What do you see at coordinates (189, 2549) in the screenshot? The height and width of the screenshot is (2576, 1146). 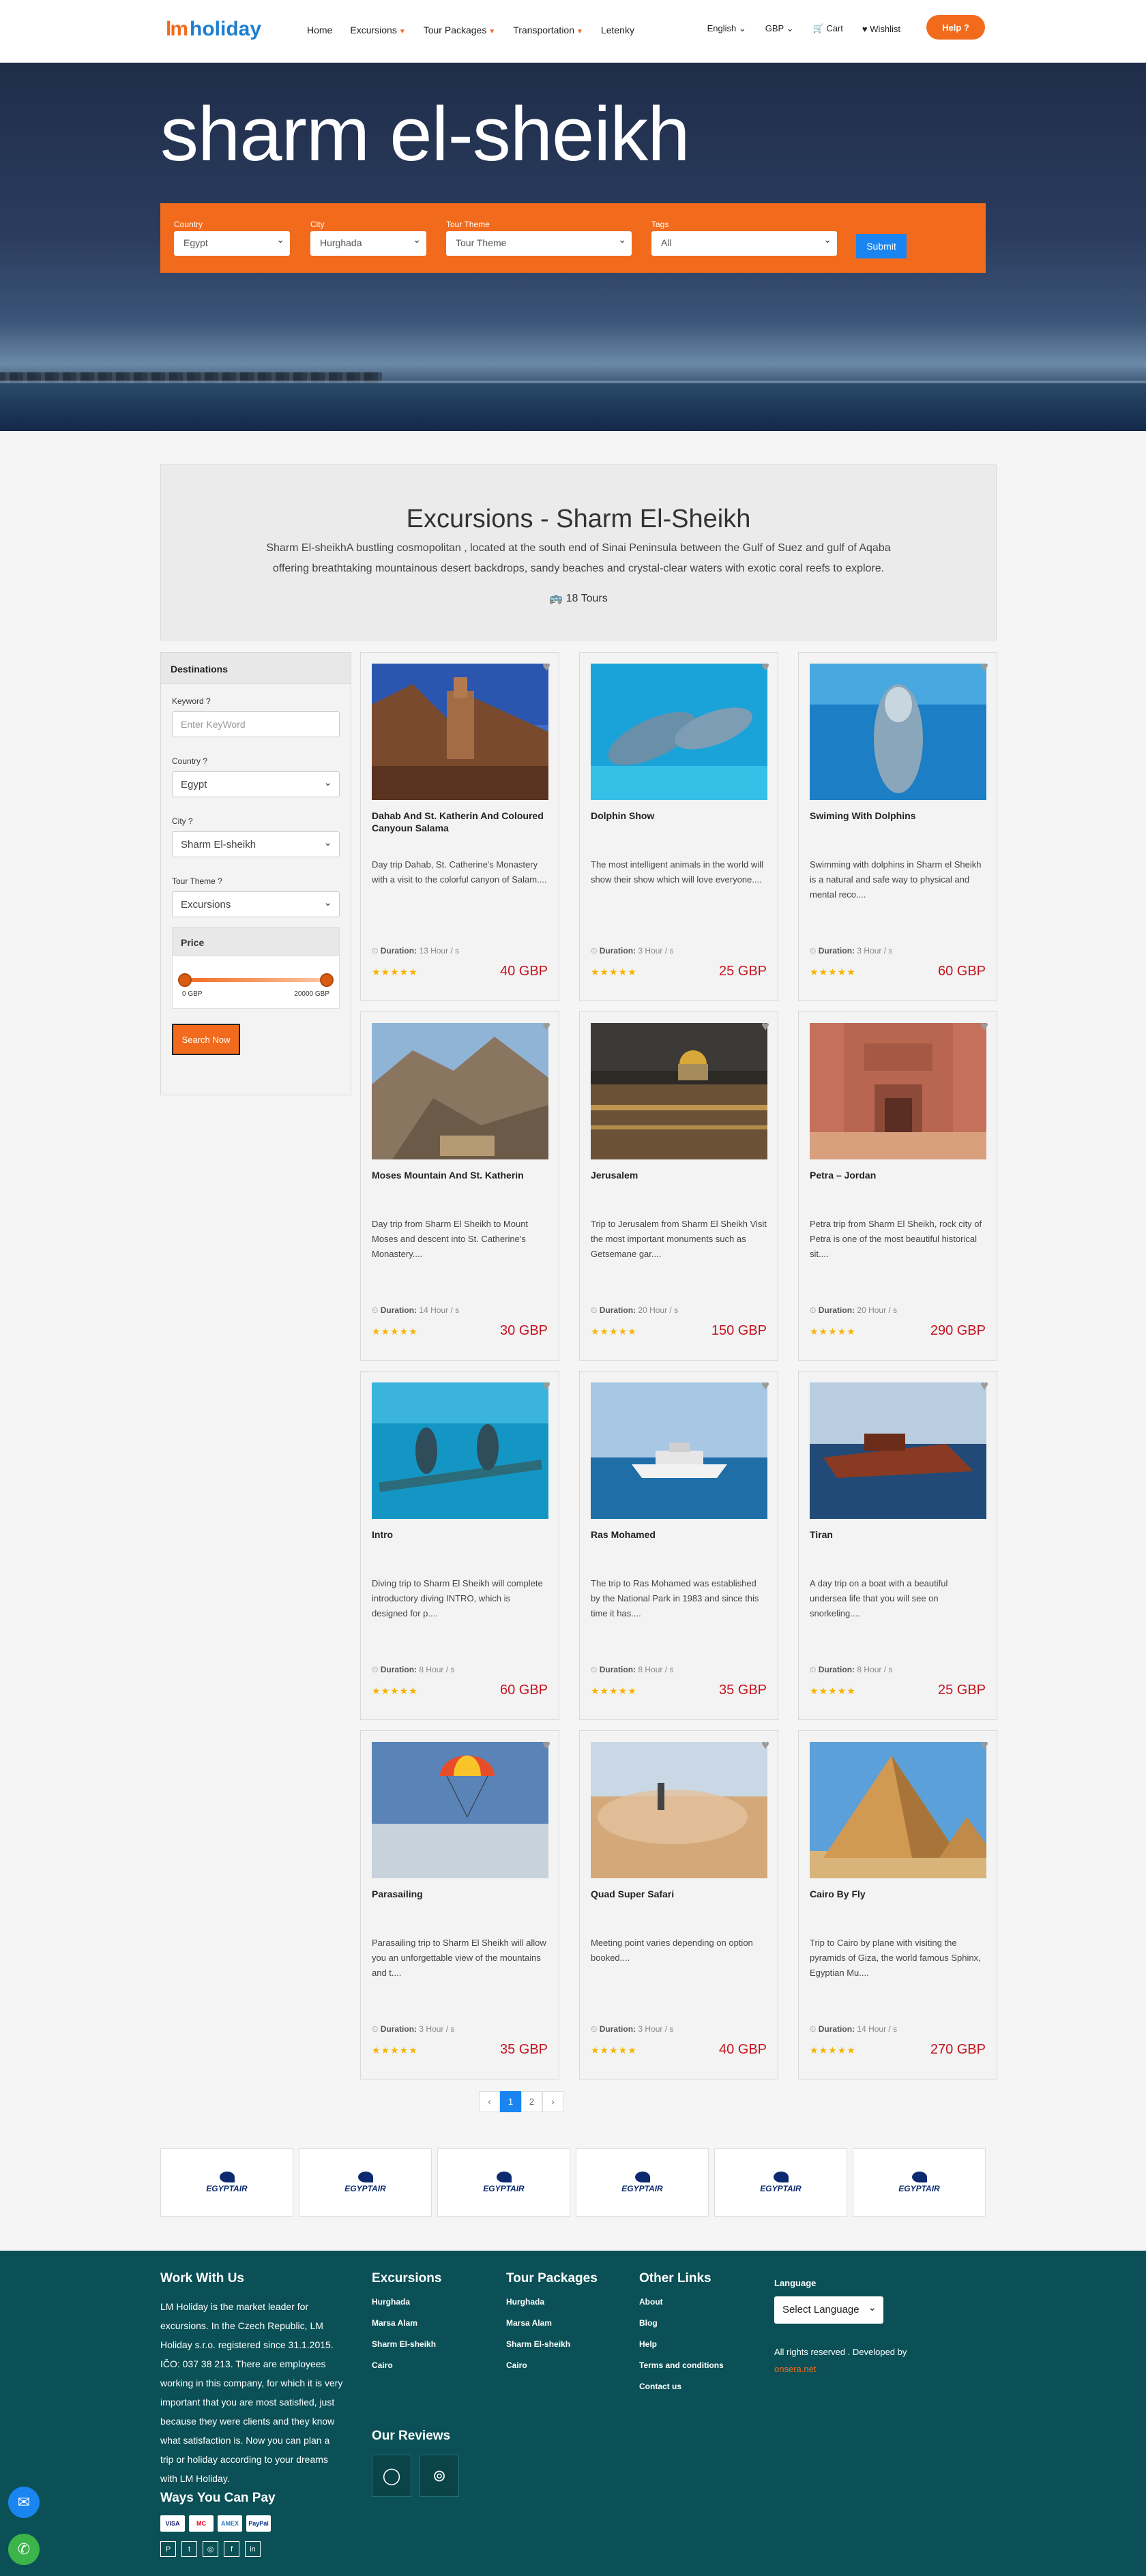 I see `twitter-icon: t` at bounding box center [189, 2549].